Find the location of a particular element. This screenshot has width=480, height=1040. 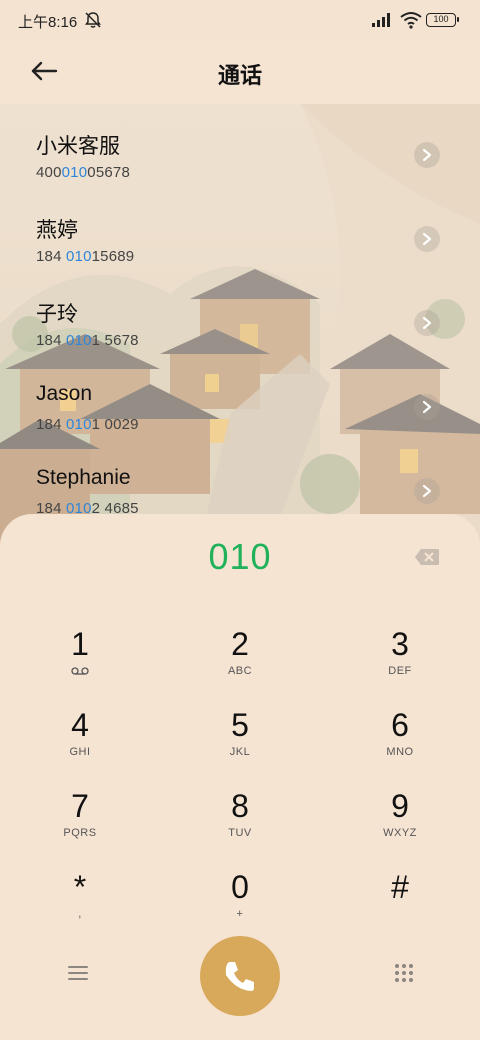

call-button is located at coordinates (240, 976).